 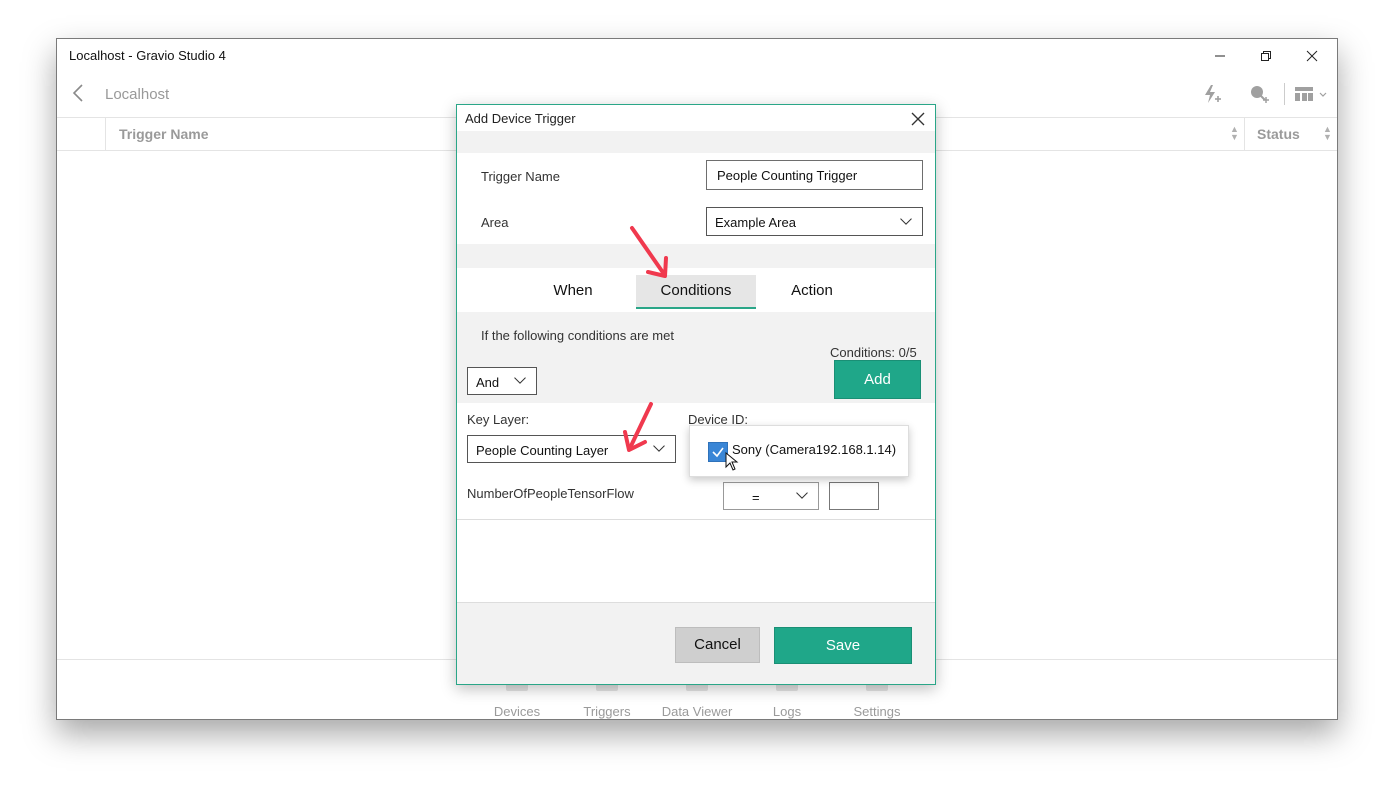 What do you see at coordinates (78, 96) in the screenshot?
I see `chevron-left-icon` at bounding box center [78, 96].